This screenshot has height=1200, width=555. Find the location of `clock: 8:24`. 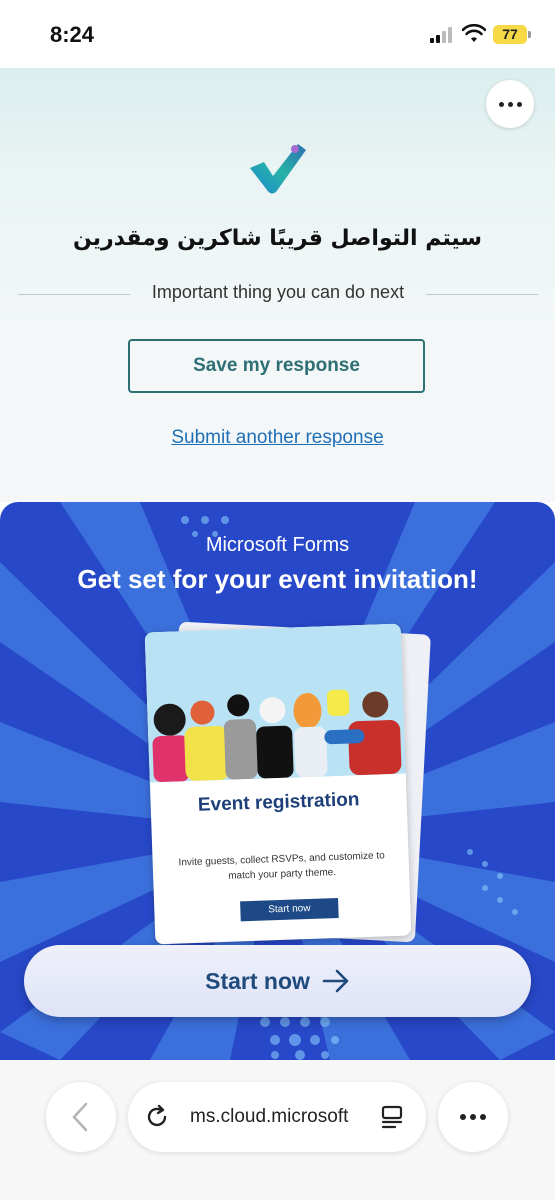

clock: 8:24 is located at coordinates (72, 34).